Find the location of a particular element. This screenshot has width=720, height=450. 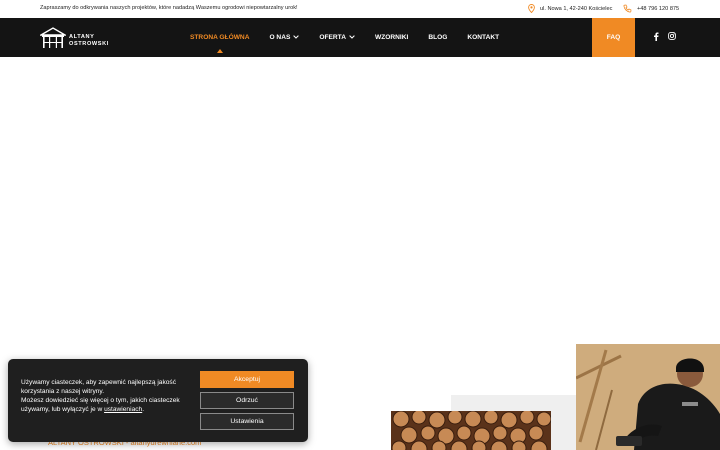

nav-item-label: KONTAKT is located at coordinates (483, 37).